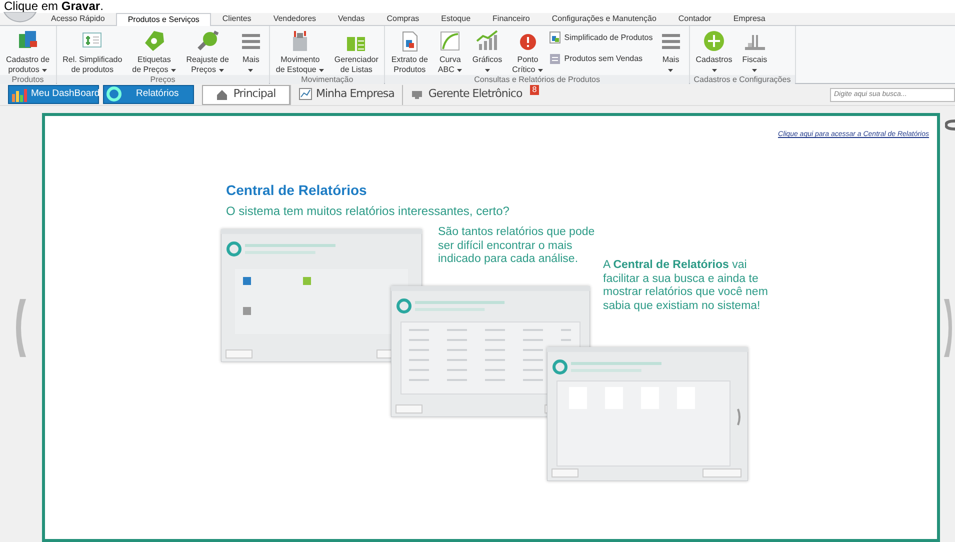 This screenshot has width=955, height=542. What do you see at coordinates (555, 58) in the screenshot?
I see `list-icon` at bounding box center [555, 58].